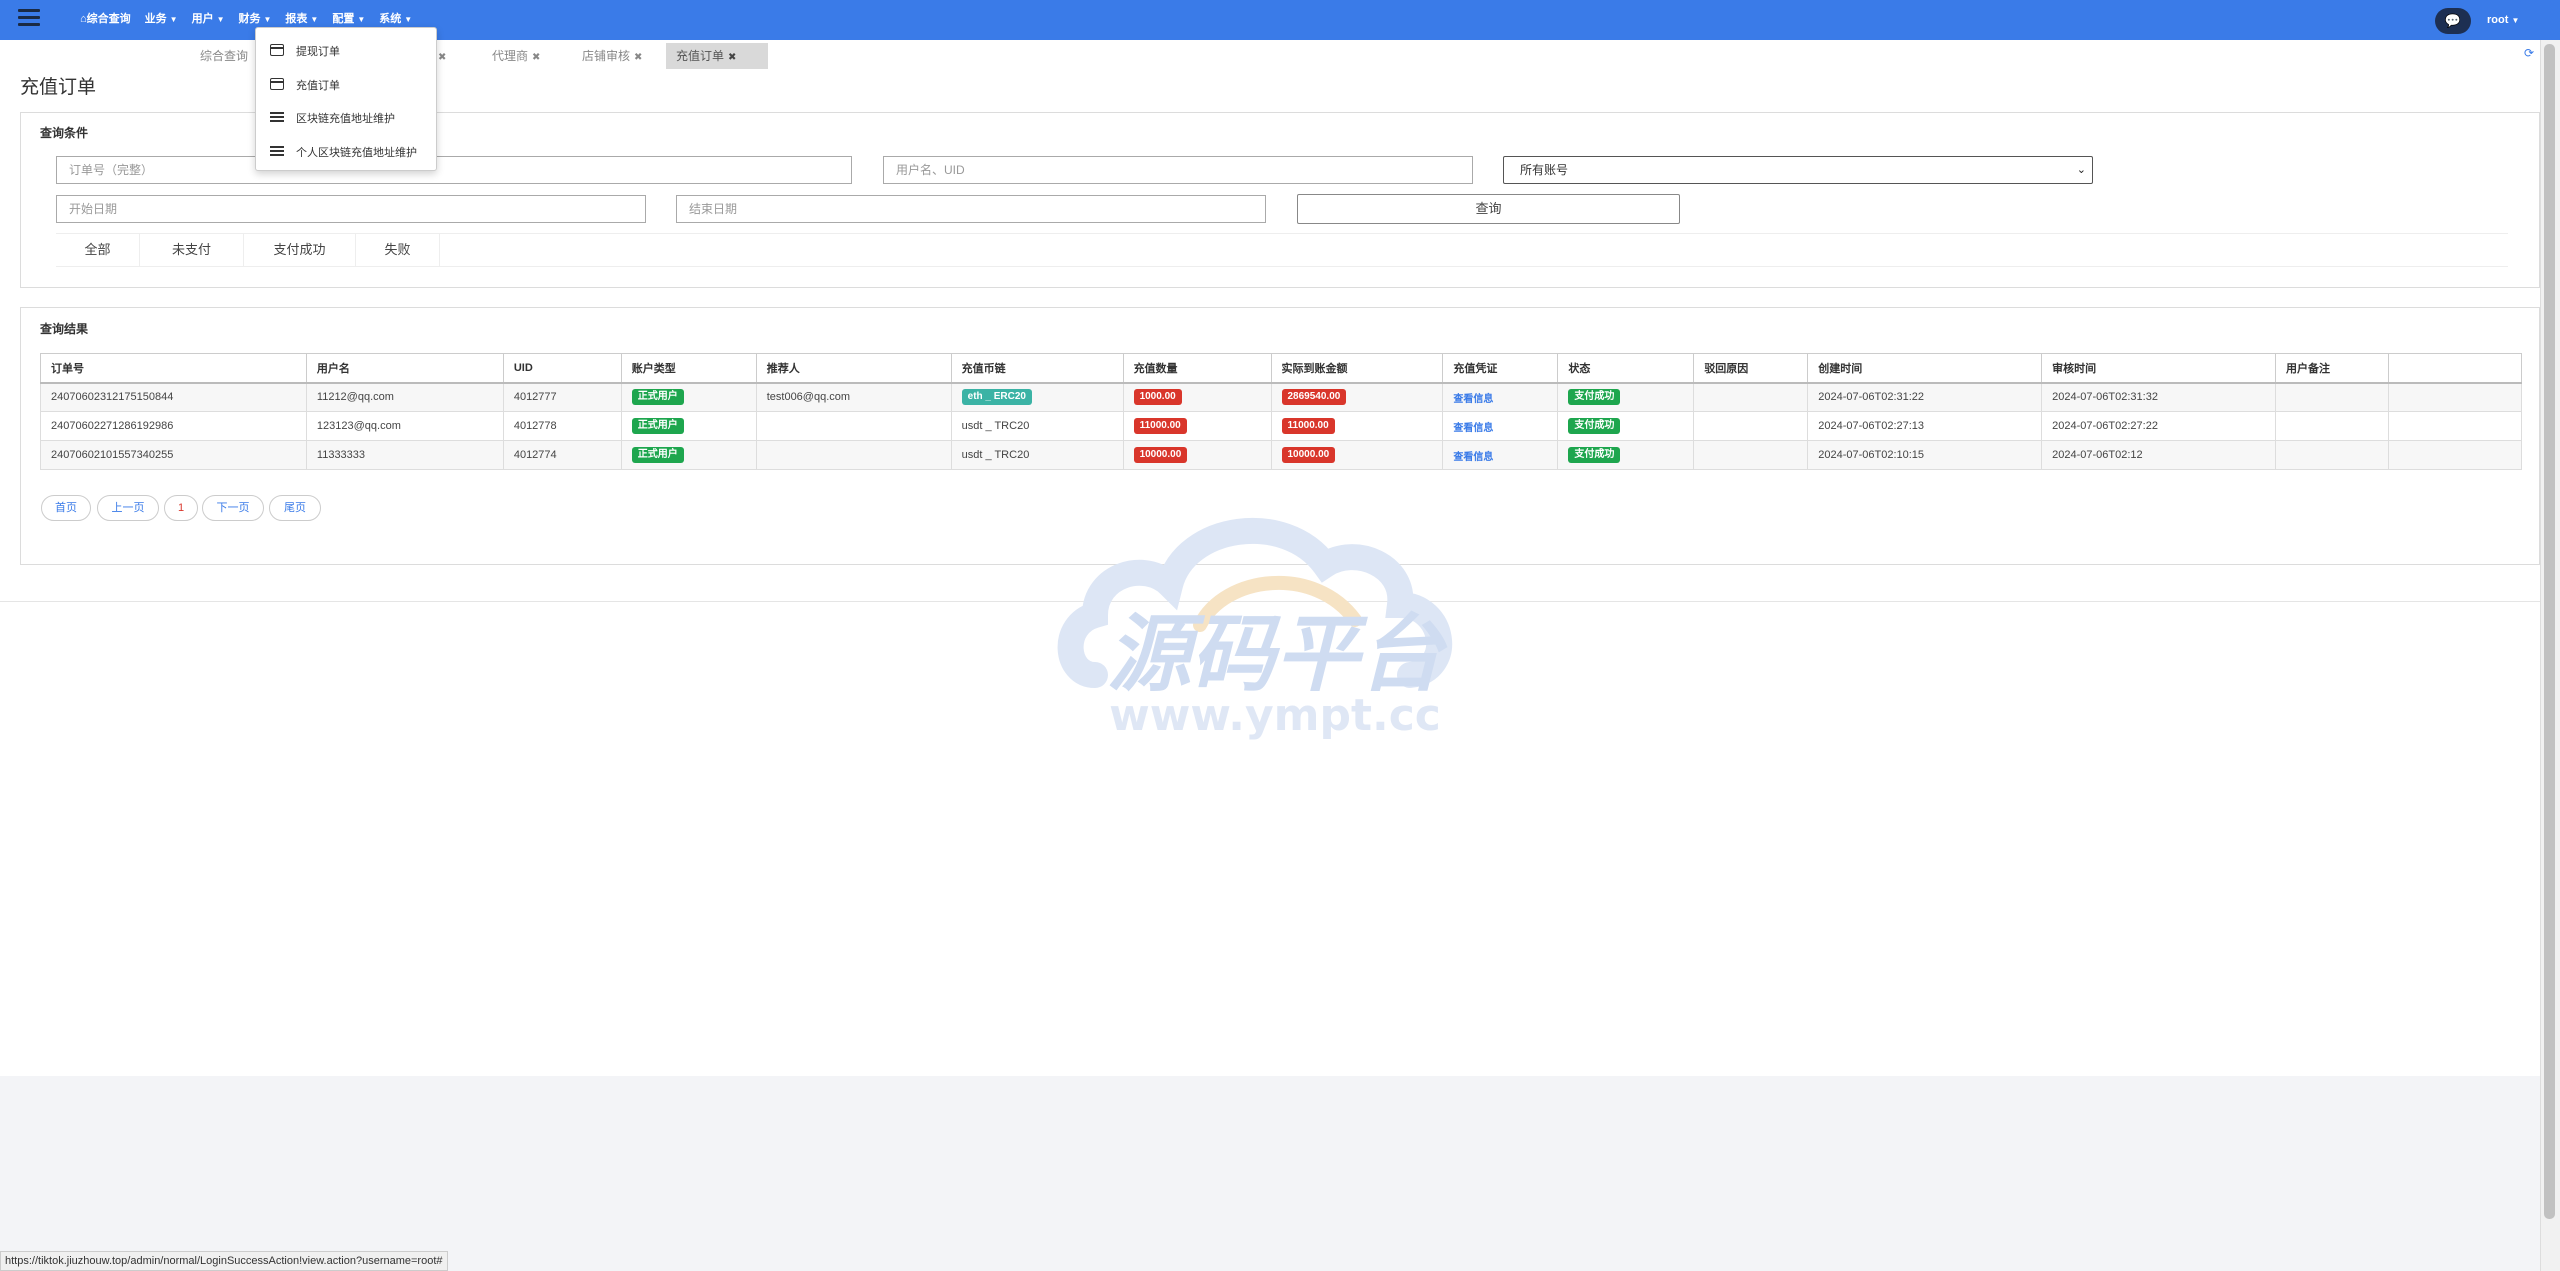 The image size is (2560, 1271). What do you see at coordinates (155, 19) in the screenshot?
I see `nav-item-label: 业务` at bounding box center [155, 19].